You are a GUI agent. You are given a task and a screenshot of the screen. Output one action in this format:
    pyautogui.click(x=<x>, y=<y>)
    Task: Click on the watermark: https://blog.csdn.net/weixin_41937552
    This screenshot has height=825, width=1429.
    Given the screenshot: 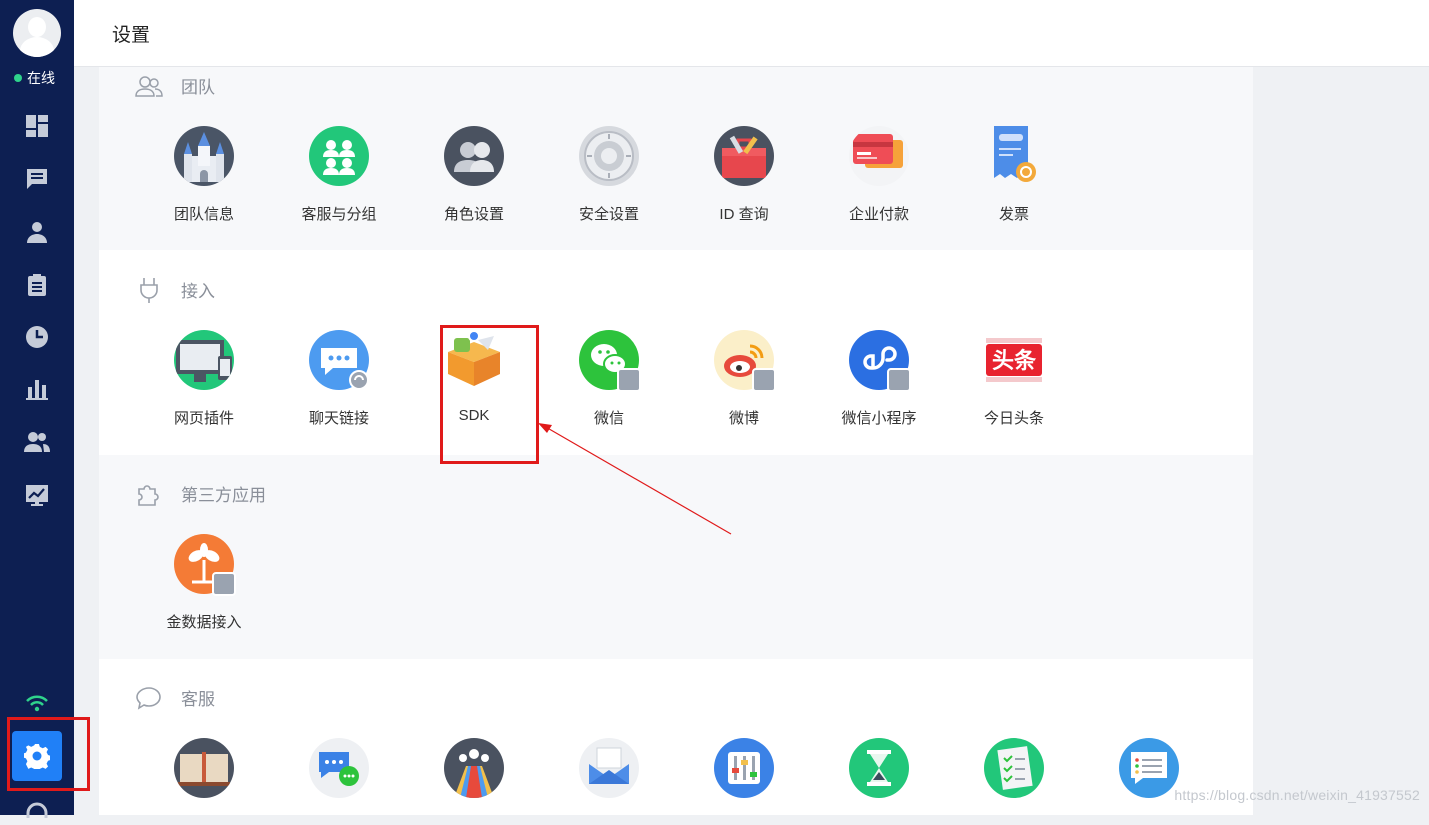 What is the action you would take?
    pyautogui.click(x=1297, y=795)
    